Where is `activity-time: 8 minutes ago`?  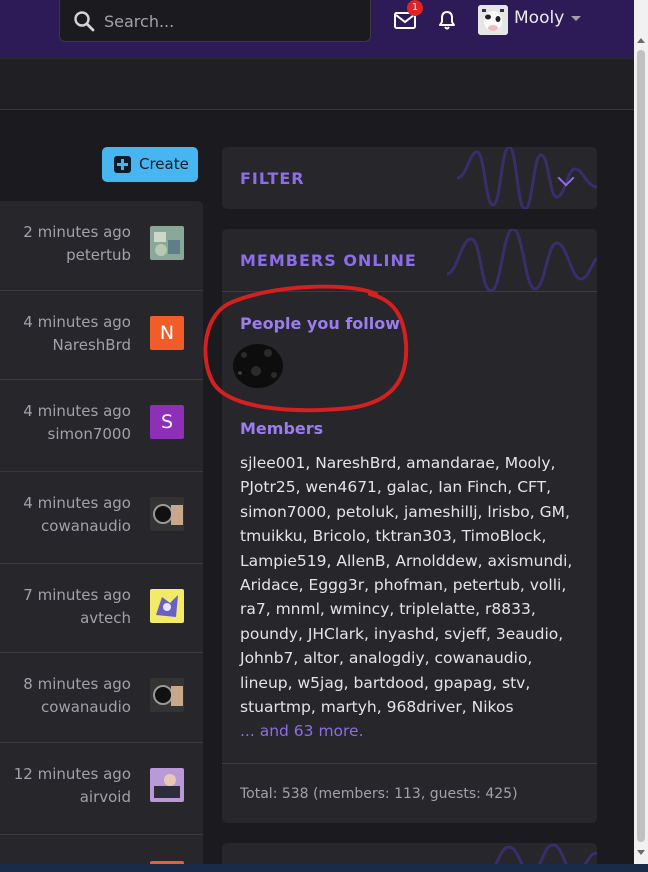
activity-time: 8 minutes ago is located at coordinates (77, 684).